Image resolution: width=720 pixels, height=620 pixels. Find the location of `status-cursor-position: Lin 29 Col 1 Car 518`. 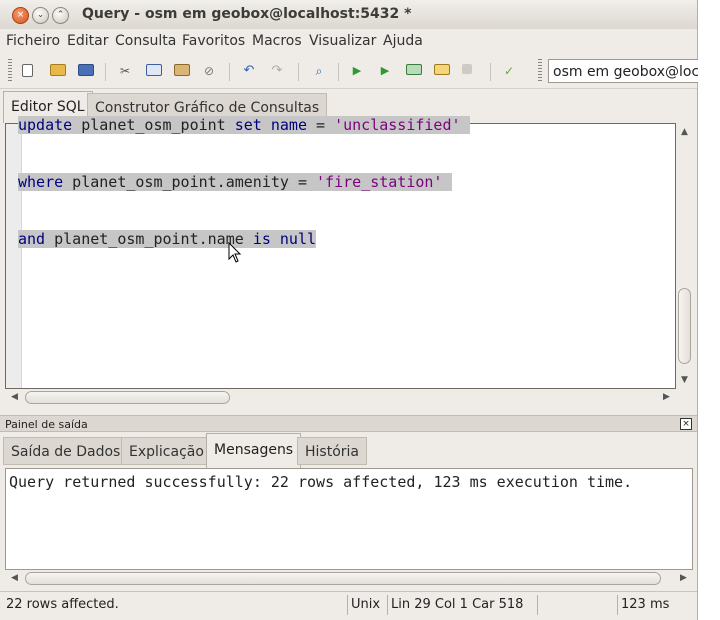

status-cursor-position: Lin 29 Col 1 Car 518 is located at coordinates (462, 605).